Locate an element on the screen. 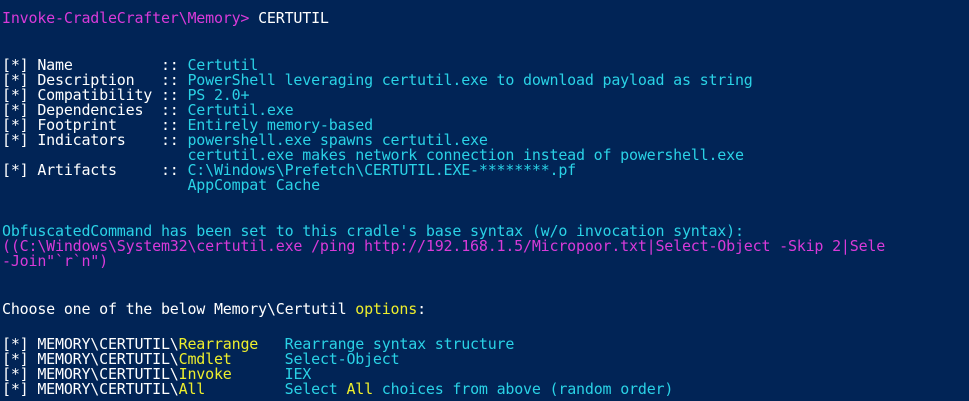 This screenshot has height=401, width=969. prompt-path: Invoke-CradleCrafter\Memory> is located at coordinates (126, 18).